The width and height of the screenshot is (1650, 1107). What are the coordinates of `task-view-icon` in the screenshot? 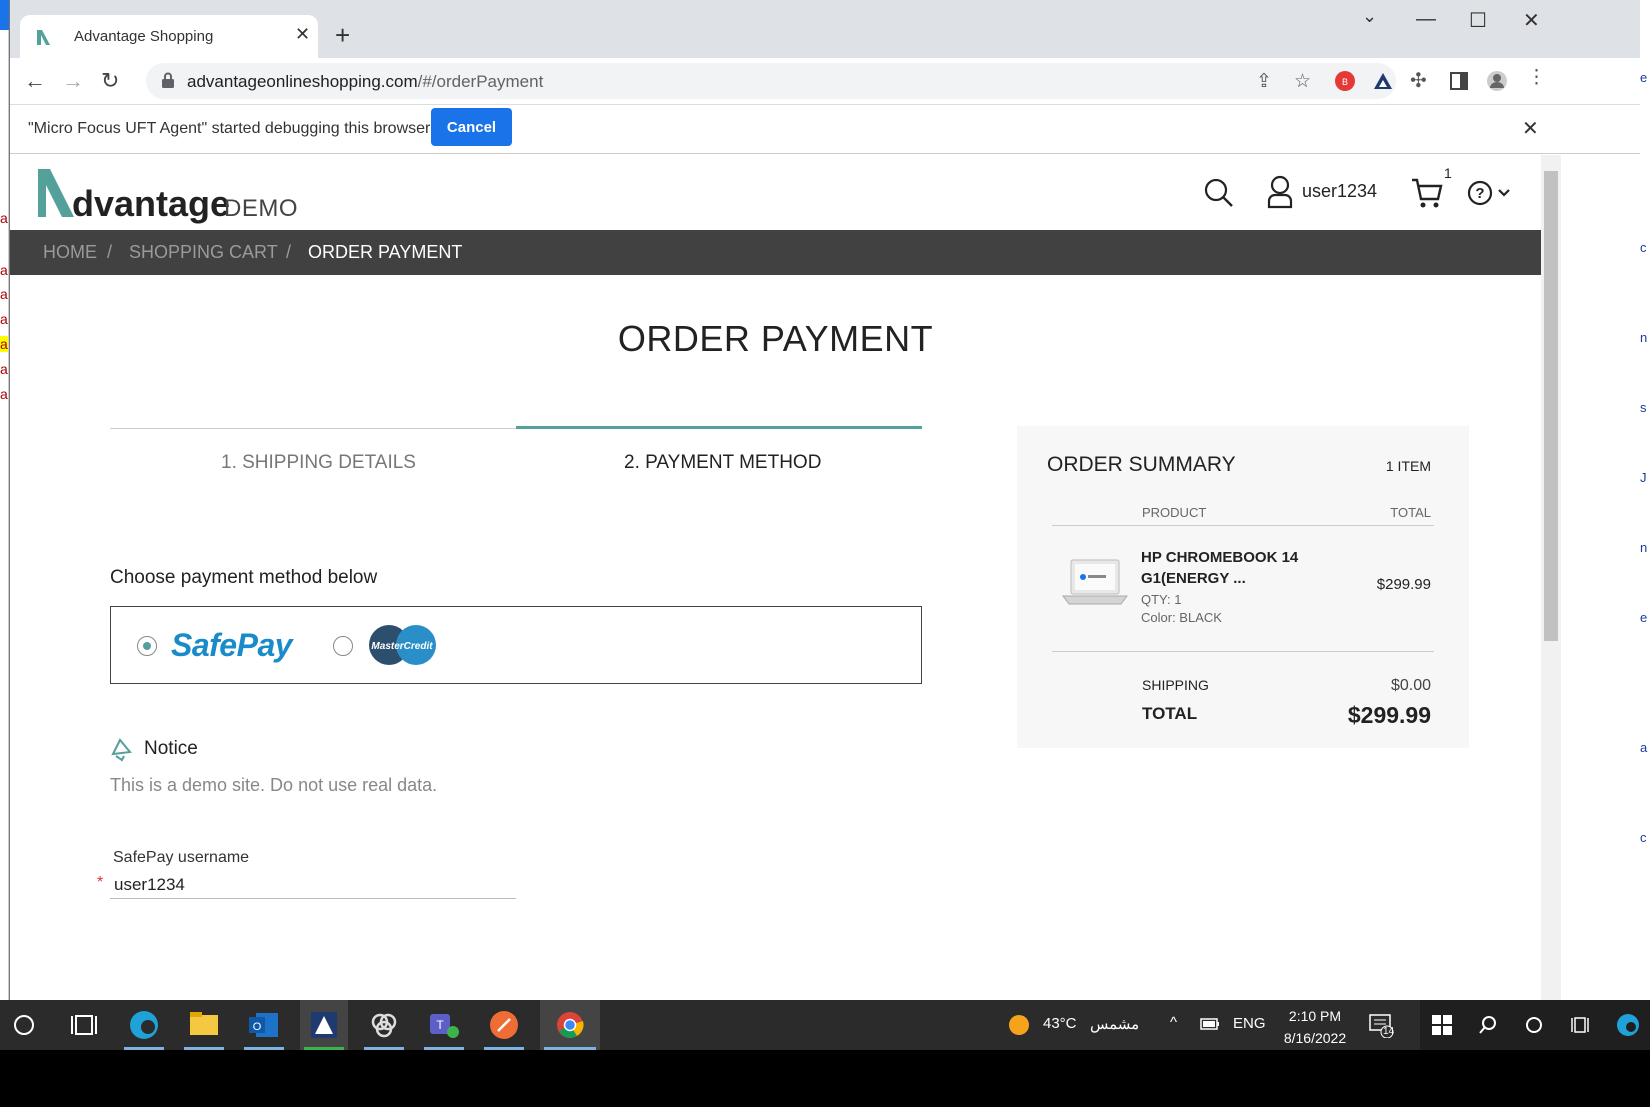 It's located at (84, 1025).